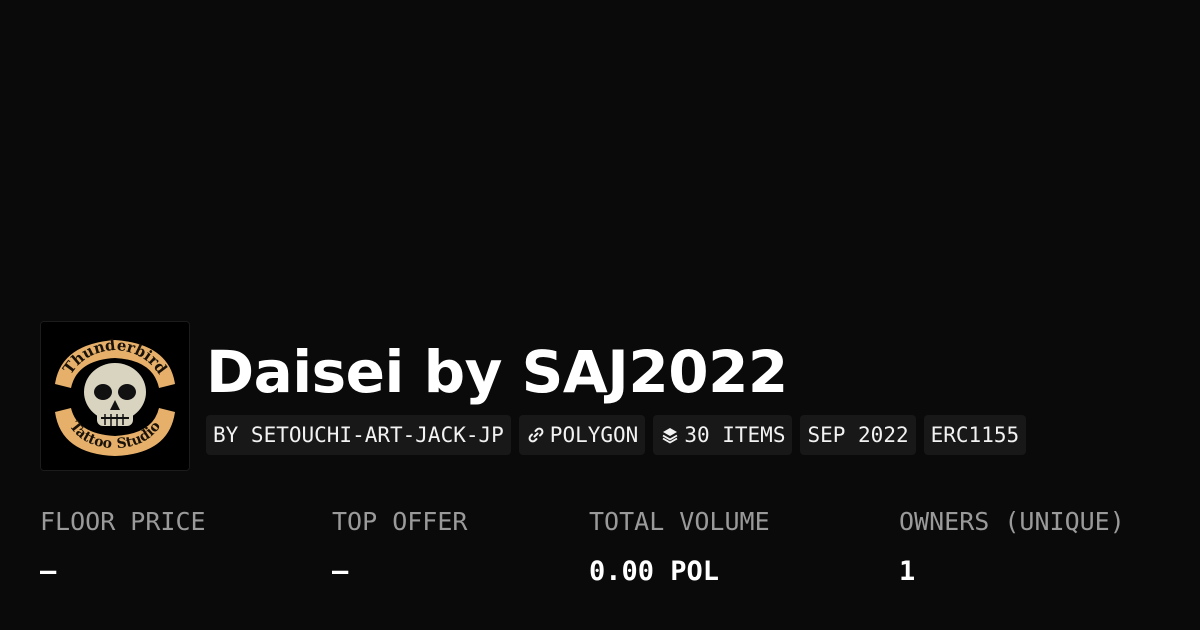 This screenshot has width=1200, height=630. What do you see at coordinates (735, 435) in the screenshot?
I see `items-chip-label: 30 ITEMS` at bounding box center [735, 435].